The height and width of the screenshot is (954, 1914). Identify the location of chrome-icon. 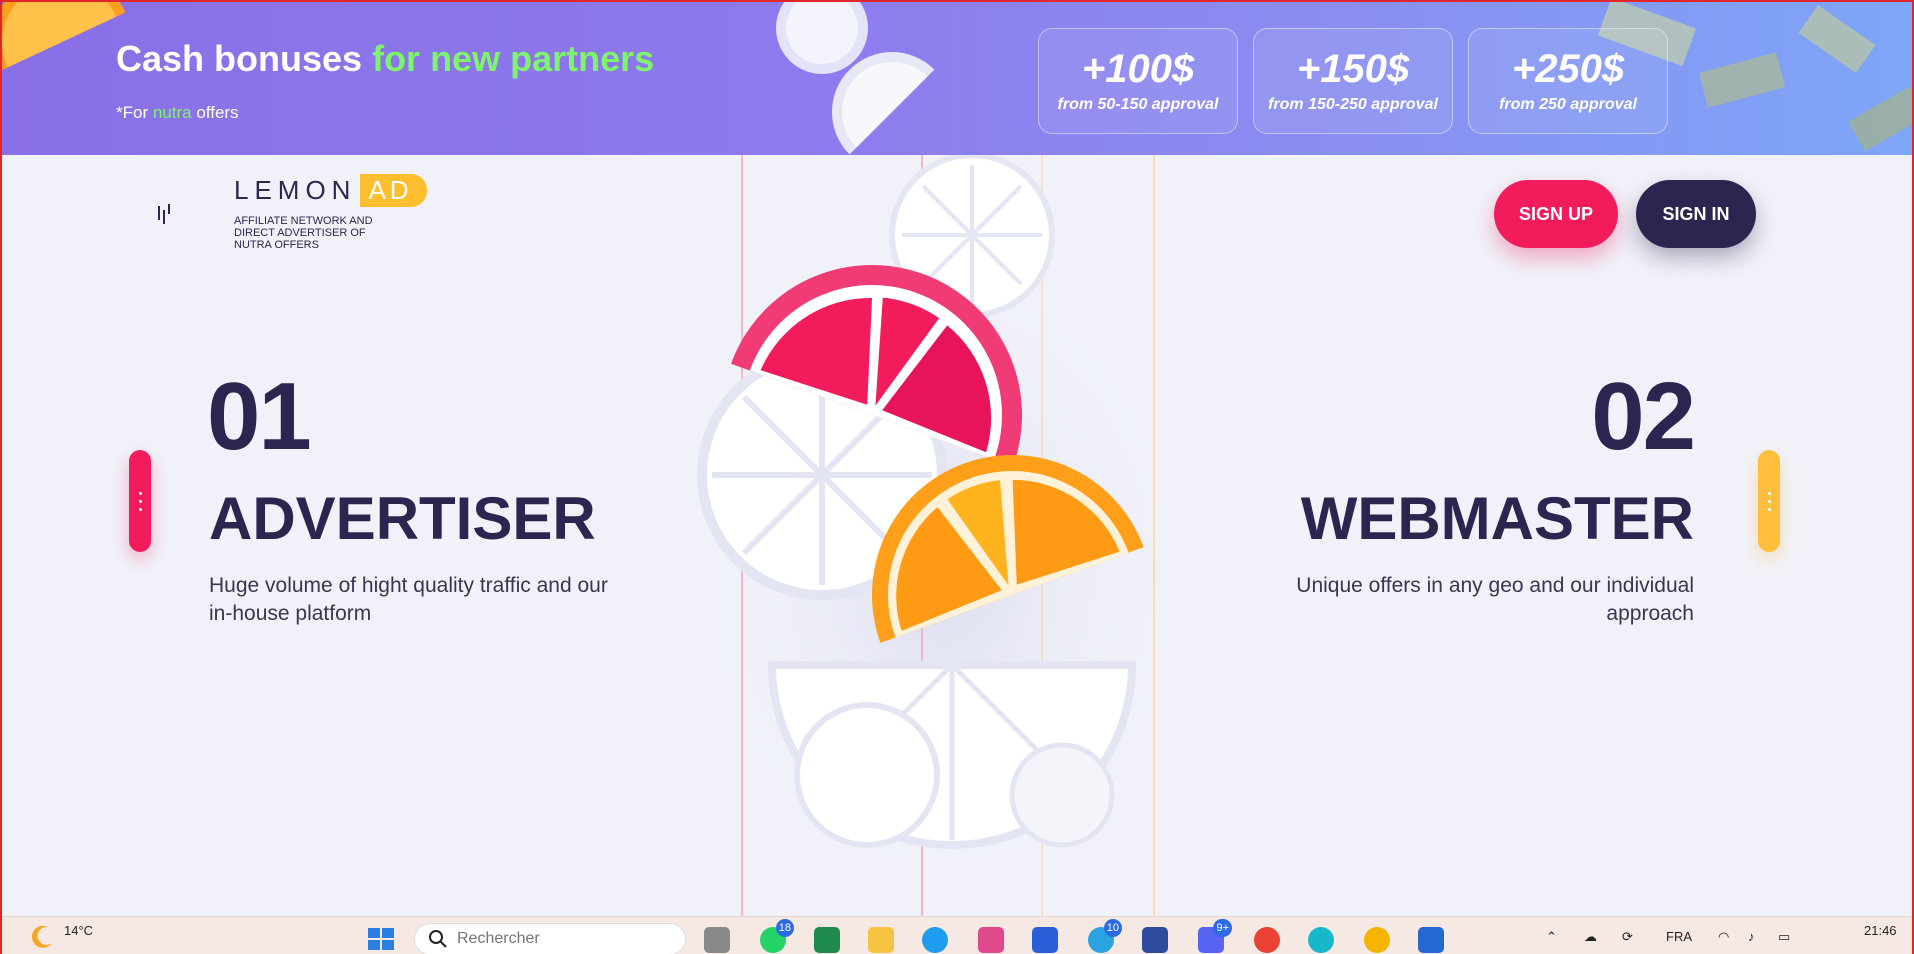
(1267, 940).